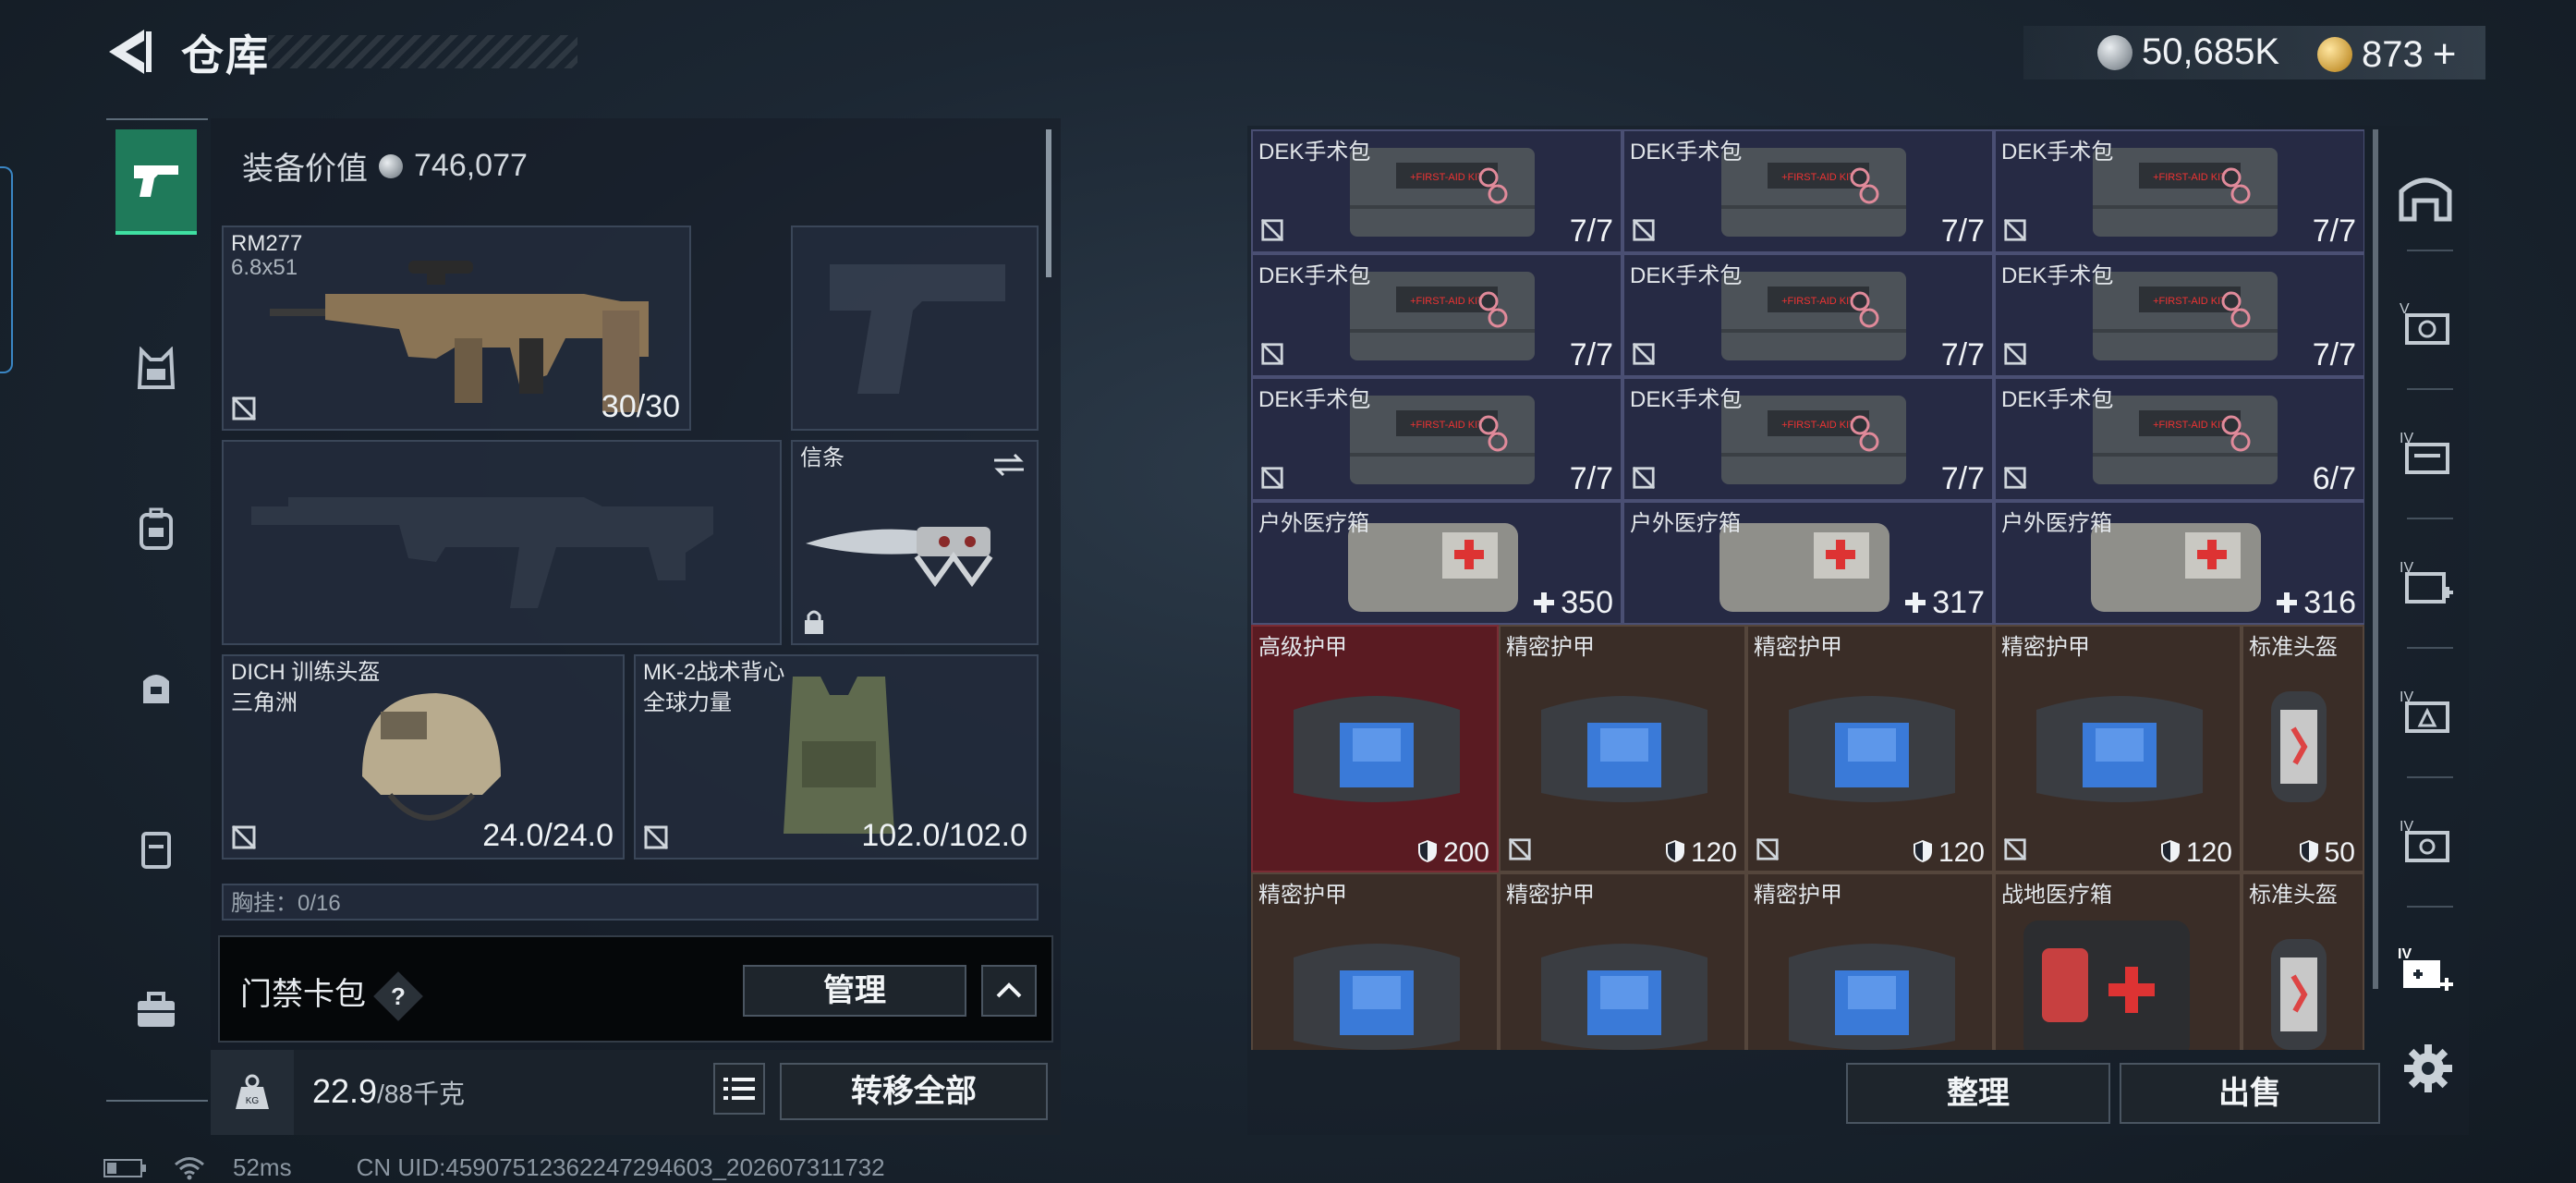 This screenshot has width=2576, height=1183. I want to click on help-icon: ?, so click(398, 996).